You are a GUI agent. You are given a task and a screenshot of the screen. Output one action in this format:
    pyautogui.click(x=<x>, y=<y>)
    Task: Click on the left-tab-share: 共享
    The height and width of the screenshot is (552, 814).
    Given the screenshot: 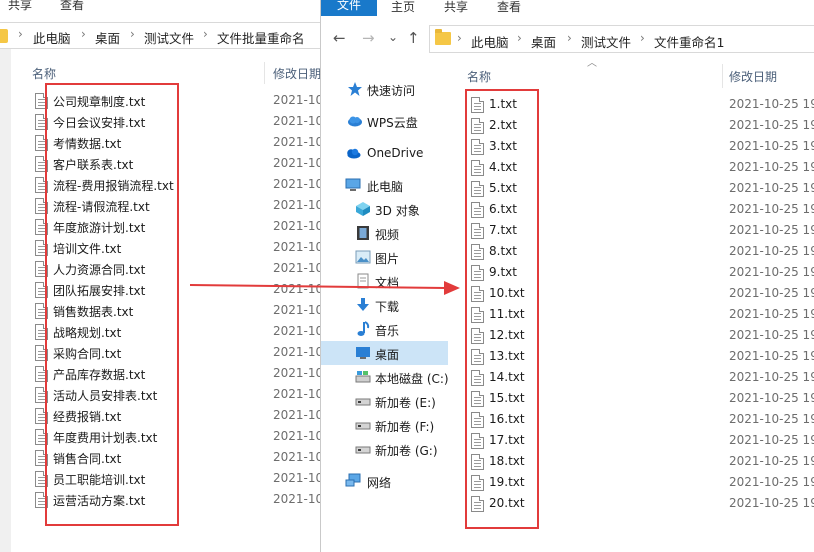 What is the action you would take?
    pyautogui.click(x=20, y=6)
    